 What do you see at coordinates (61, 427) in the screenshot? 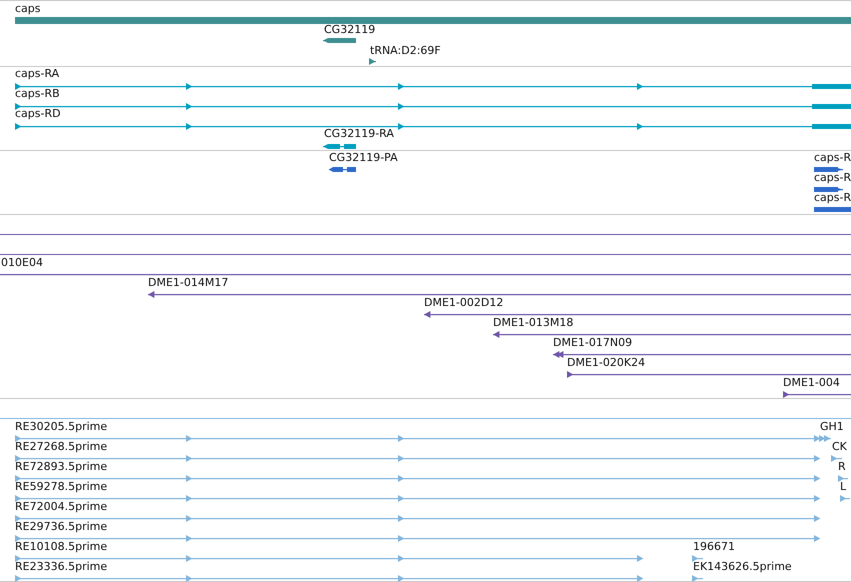
I see `feature-label: RE30205.5prime` at bounding box center [61, 427].